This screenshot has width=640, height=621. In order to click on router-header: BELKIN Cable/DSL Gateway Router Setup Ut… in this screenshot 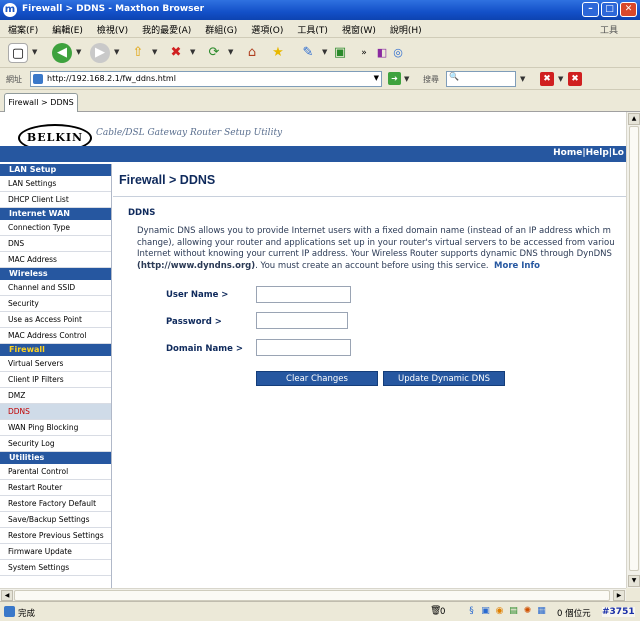, I will do `click(313, 137)`.